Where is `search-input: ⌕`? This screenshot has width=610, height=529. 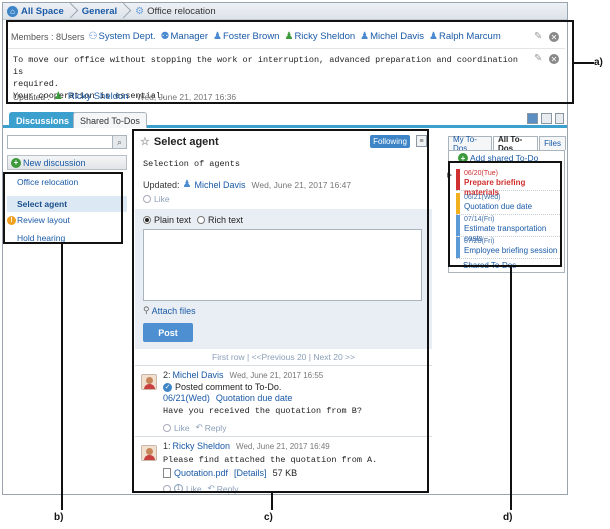
search-input: ⌕ is located at coordinates (67, 142).